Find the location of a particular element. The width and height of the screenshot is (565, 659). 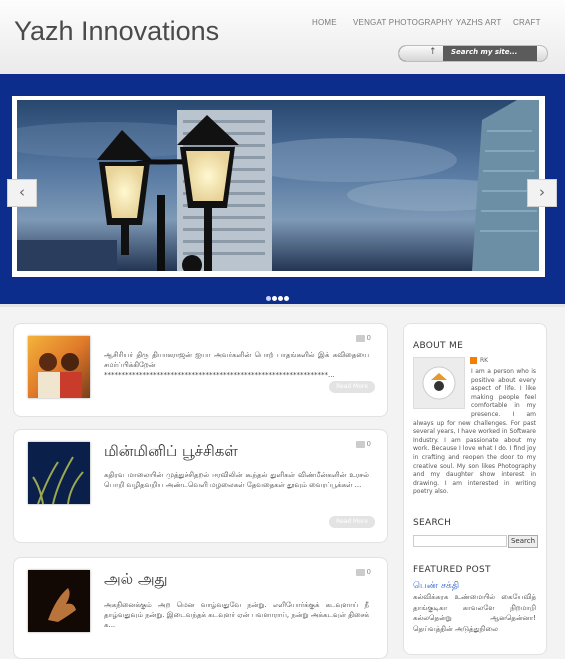

nav-yazhs-art: YAZHS ART is located at coordinates (479, 22).